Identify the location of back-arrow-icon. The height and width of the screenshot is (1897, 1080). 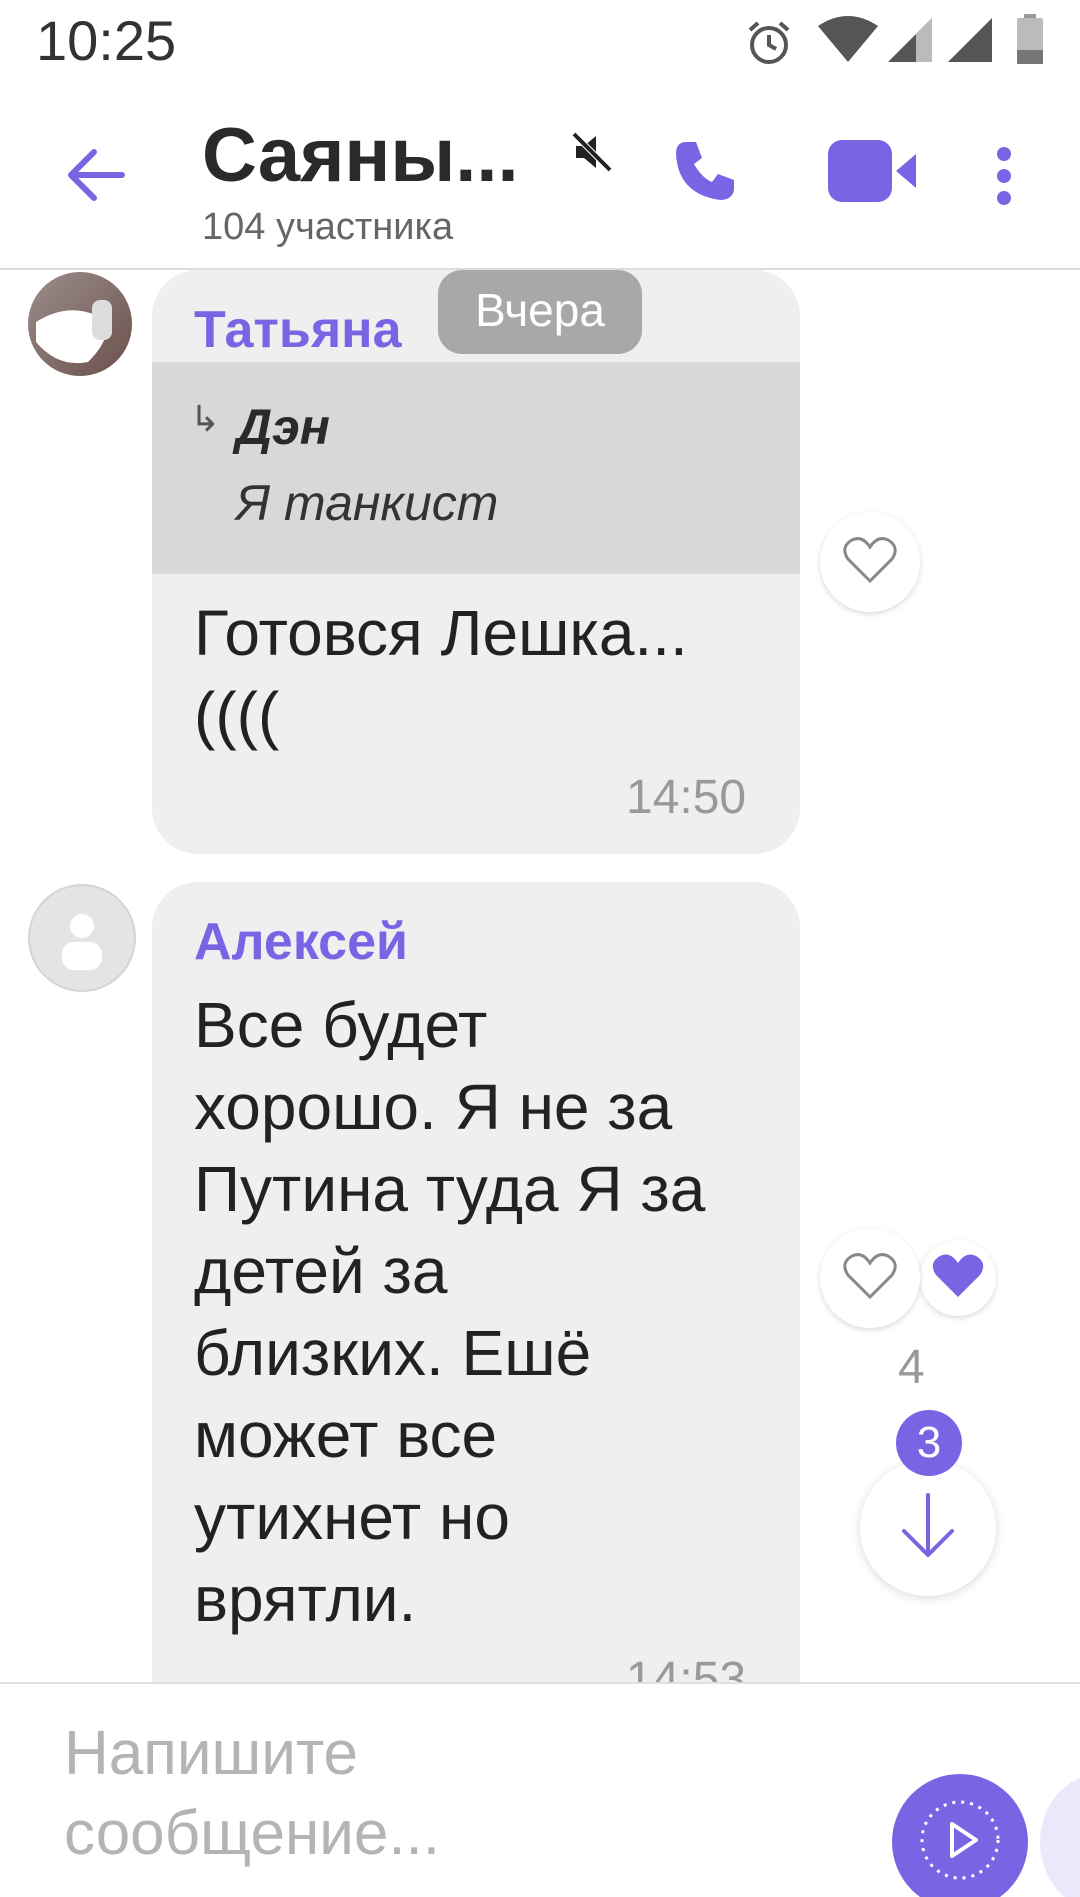
(97, 175).